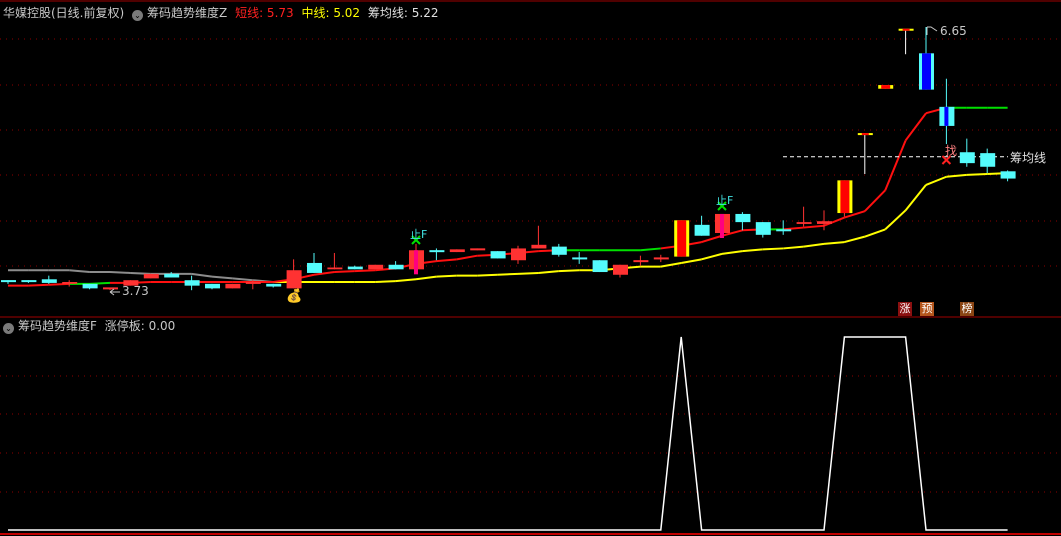 The height and width of the screenshot is (536, 1061). What do you see at coordinates (187, 13) in the screenshot?
I see `indicator-name: 筹码趋势维度Z` at bounding box center [187, 13].